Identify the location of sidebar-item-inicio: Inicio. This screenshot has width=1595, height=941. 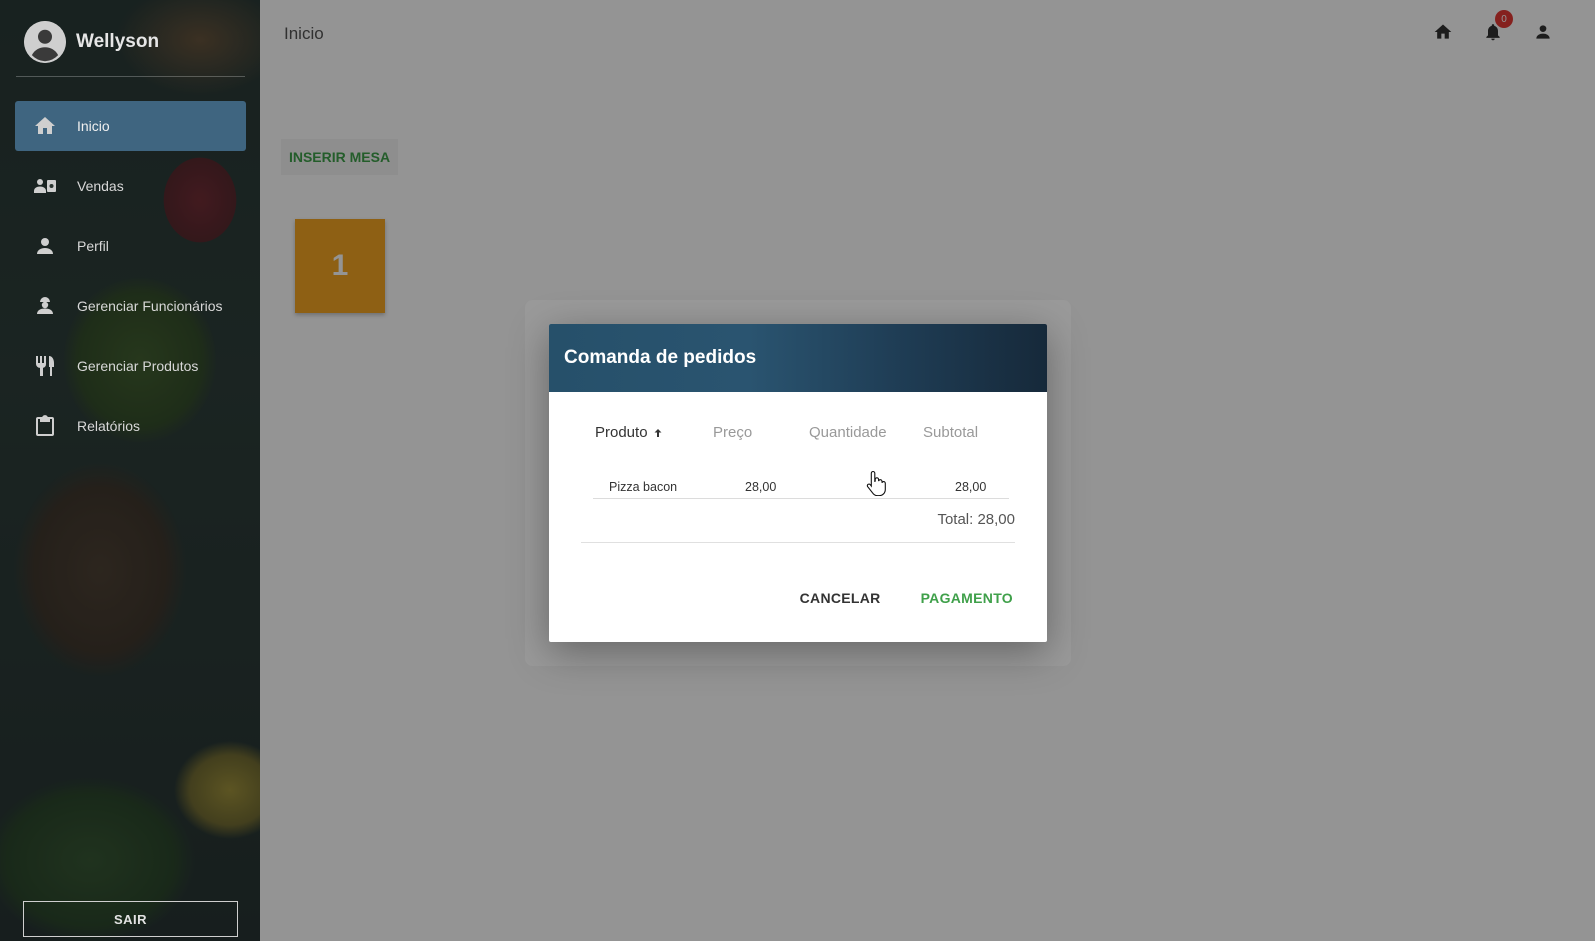
(130, 126).